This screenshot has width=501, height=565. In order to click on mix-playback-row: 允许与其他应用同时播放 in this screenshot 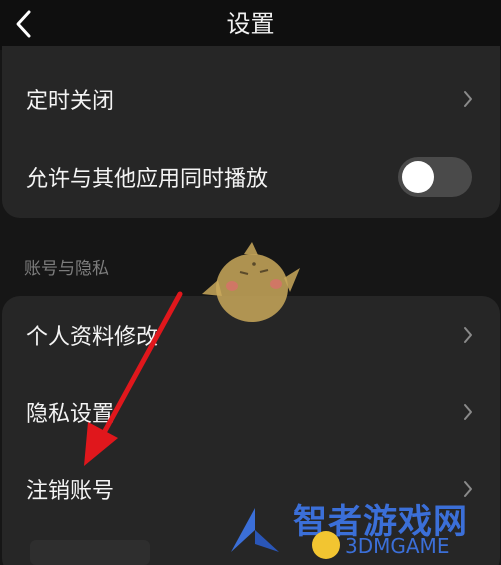, I will do `click(251, 177)`.